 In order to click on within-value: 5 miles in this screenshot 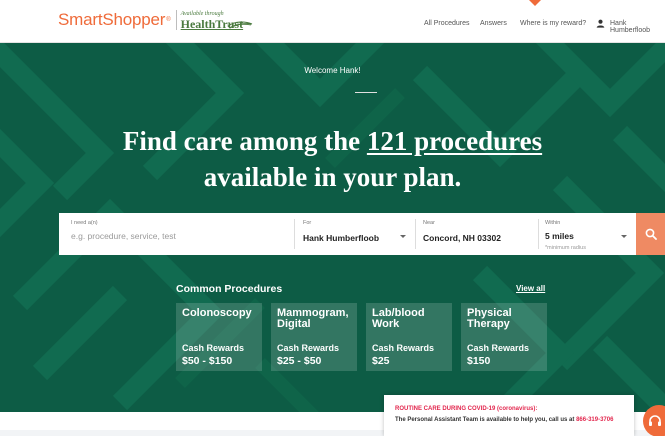, I will do `click(559, 236)`.